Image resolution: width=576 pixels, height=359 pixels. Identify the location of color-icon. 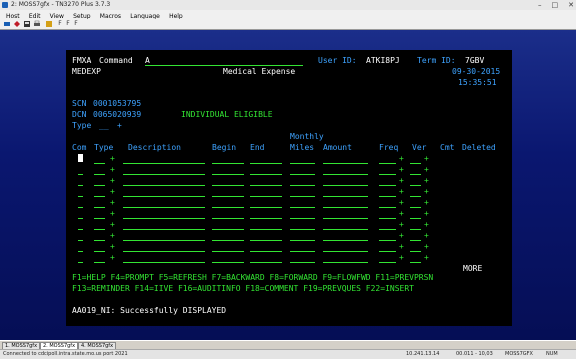
(49, 24).